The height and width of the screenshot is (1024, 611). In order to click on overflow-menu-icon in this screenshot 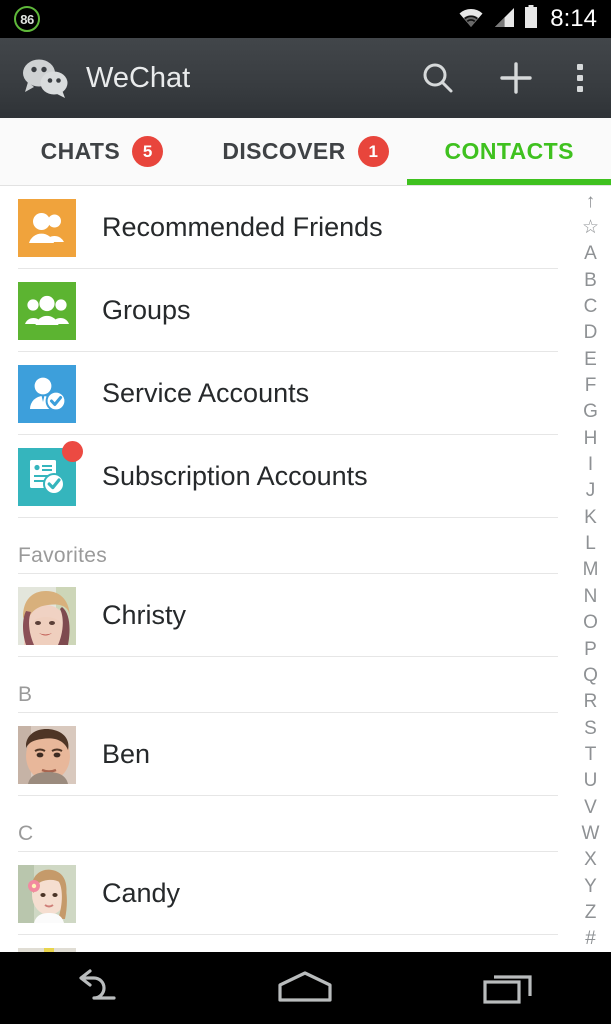, I will do `click(580, 78)`.